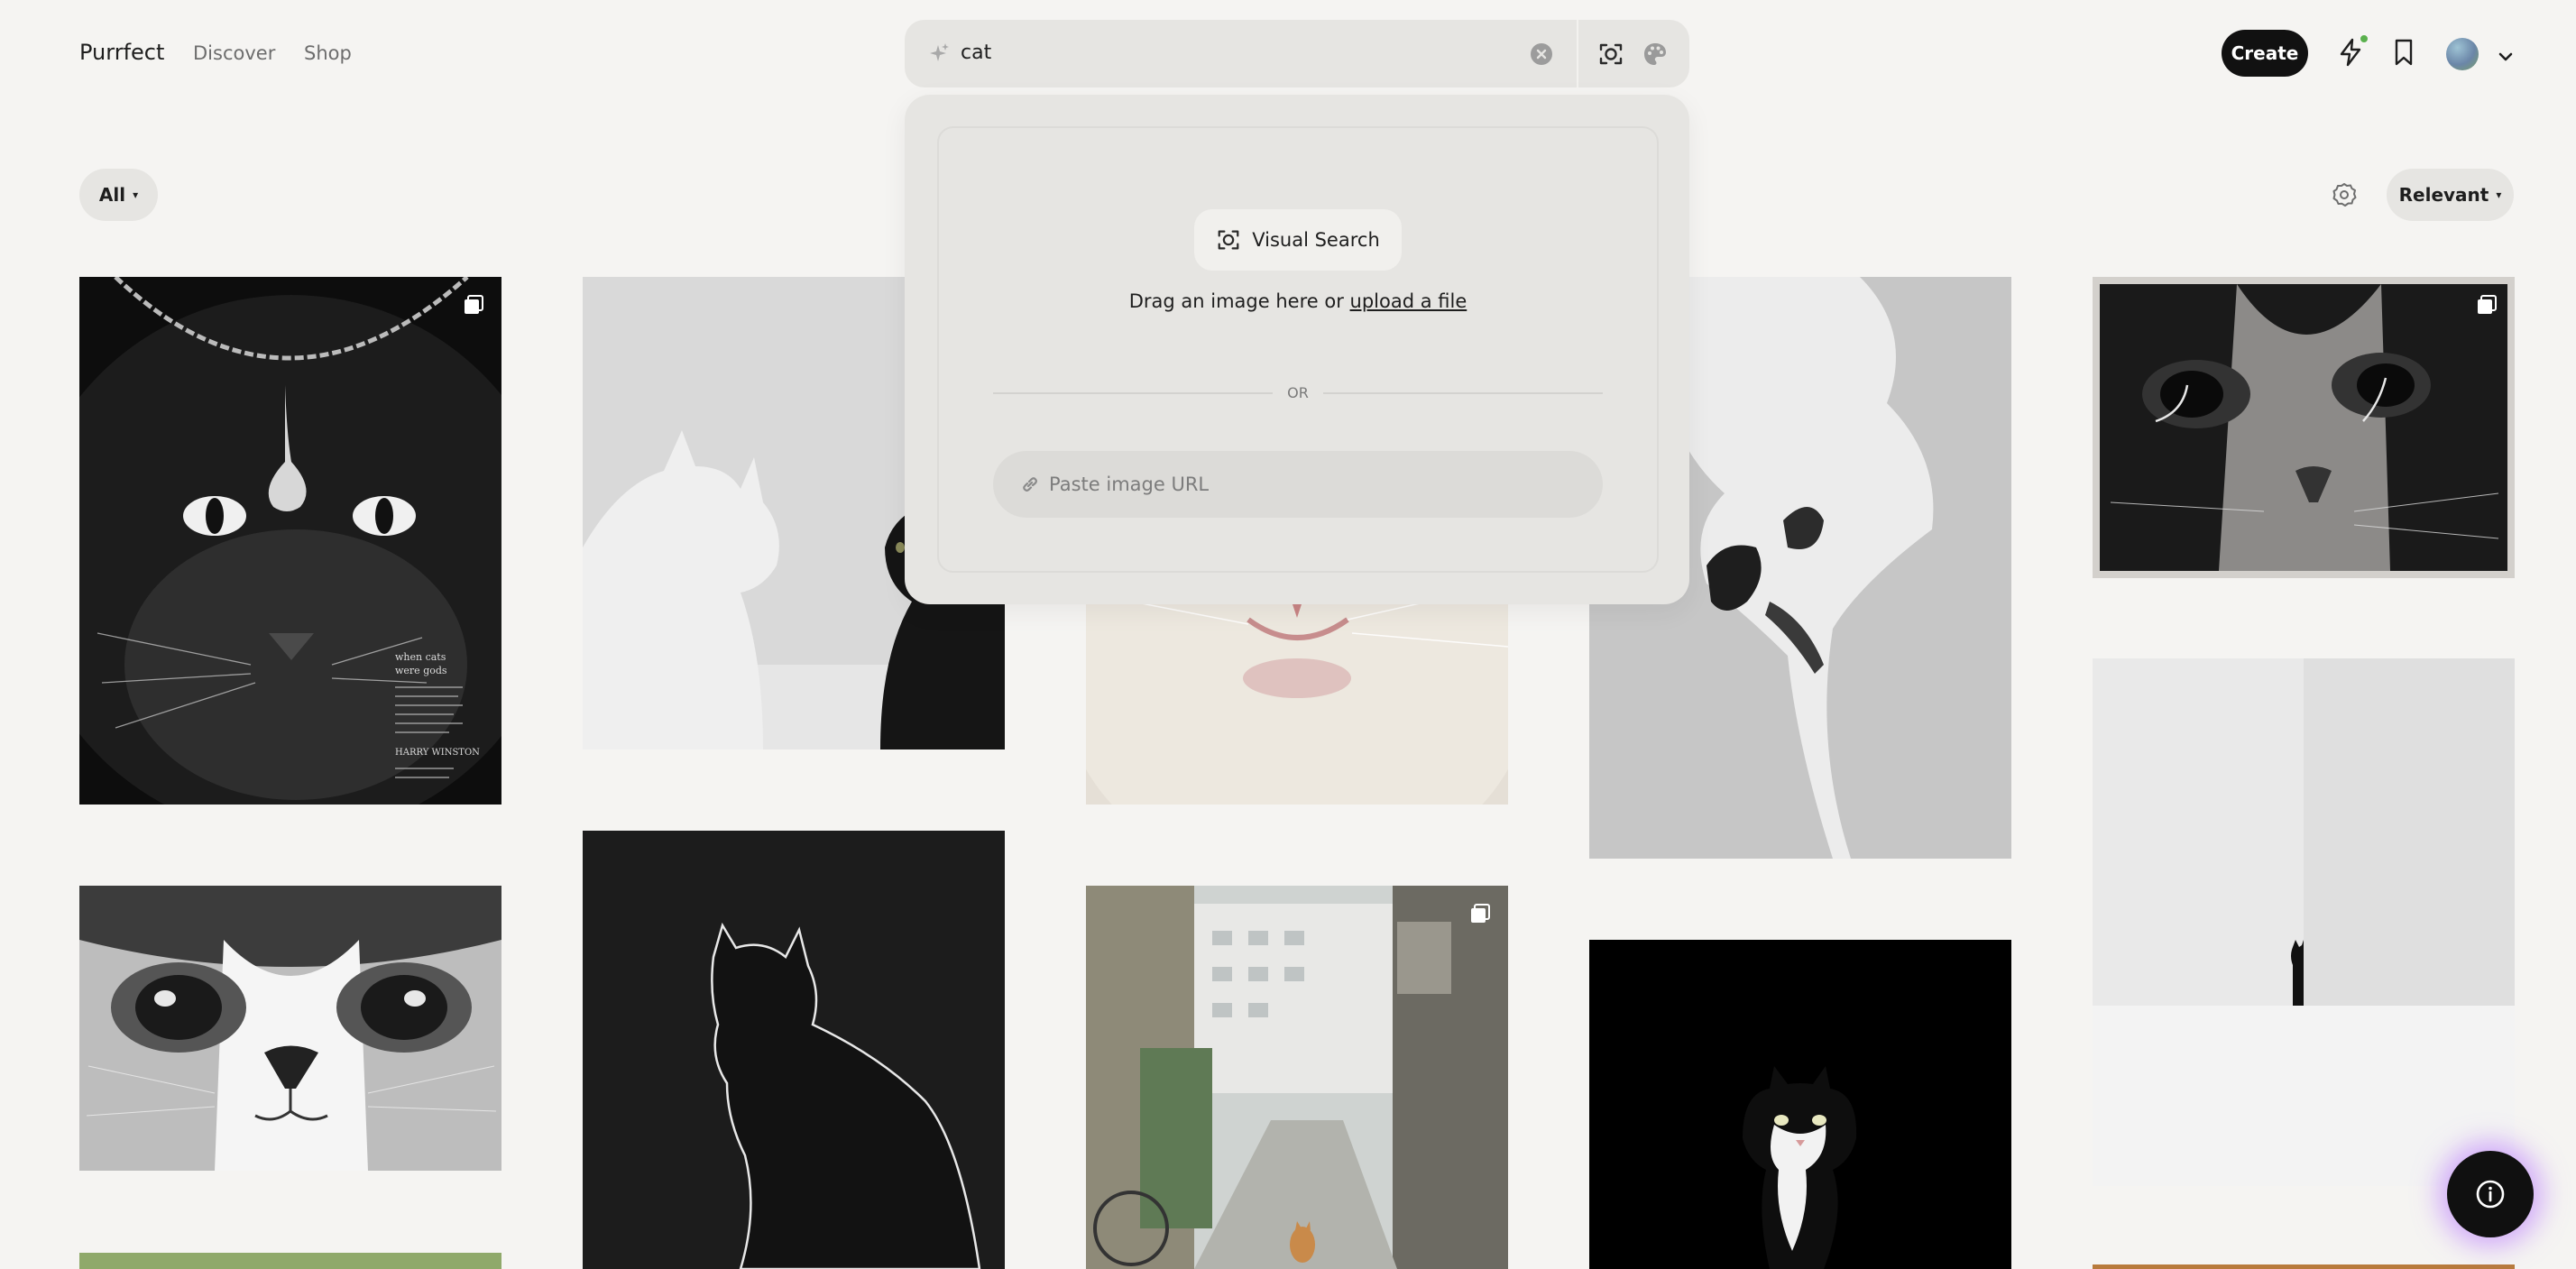 The width and height of the screenshot is (2576, 1269). What do you see at coordinates (1578, 53) in the screenshot?
I see `search-divider` at bounding box center [1578, 53].